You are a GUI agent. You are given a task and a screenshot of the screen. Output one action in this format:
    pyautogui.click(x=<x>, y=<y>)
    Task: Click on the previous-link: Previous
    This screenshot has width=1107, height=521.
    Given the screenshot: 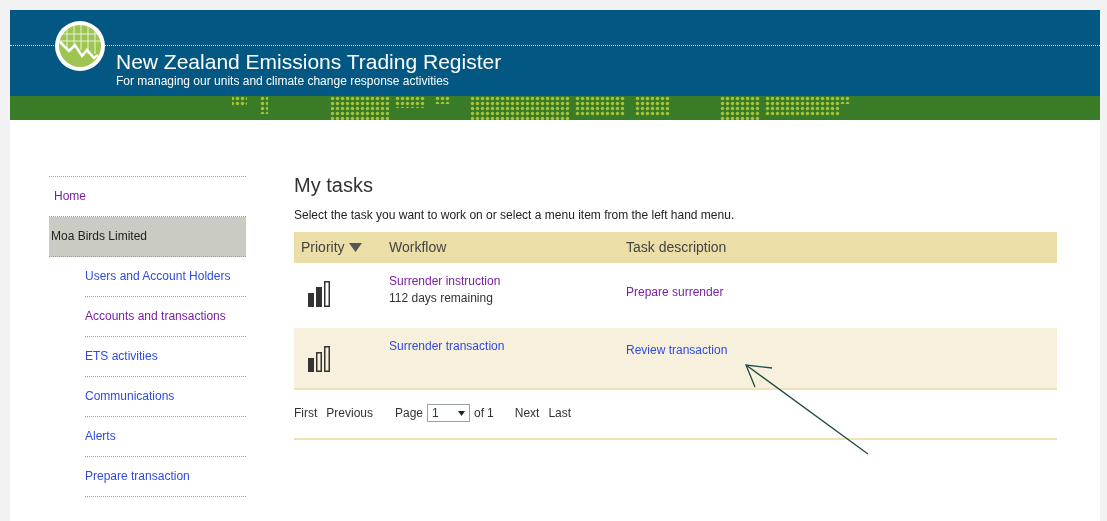 What is the action you would take?
    pyautogui.click(x=349, y=413)
    